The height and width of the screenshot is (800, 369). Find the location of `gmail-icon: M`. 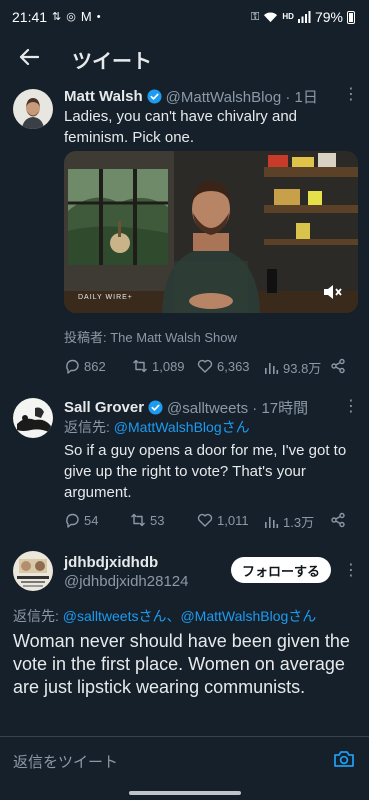

gmail-icon: M is located at coordinates (86, 16).